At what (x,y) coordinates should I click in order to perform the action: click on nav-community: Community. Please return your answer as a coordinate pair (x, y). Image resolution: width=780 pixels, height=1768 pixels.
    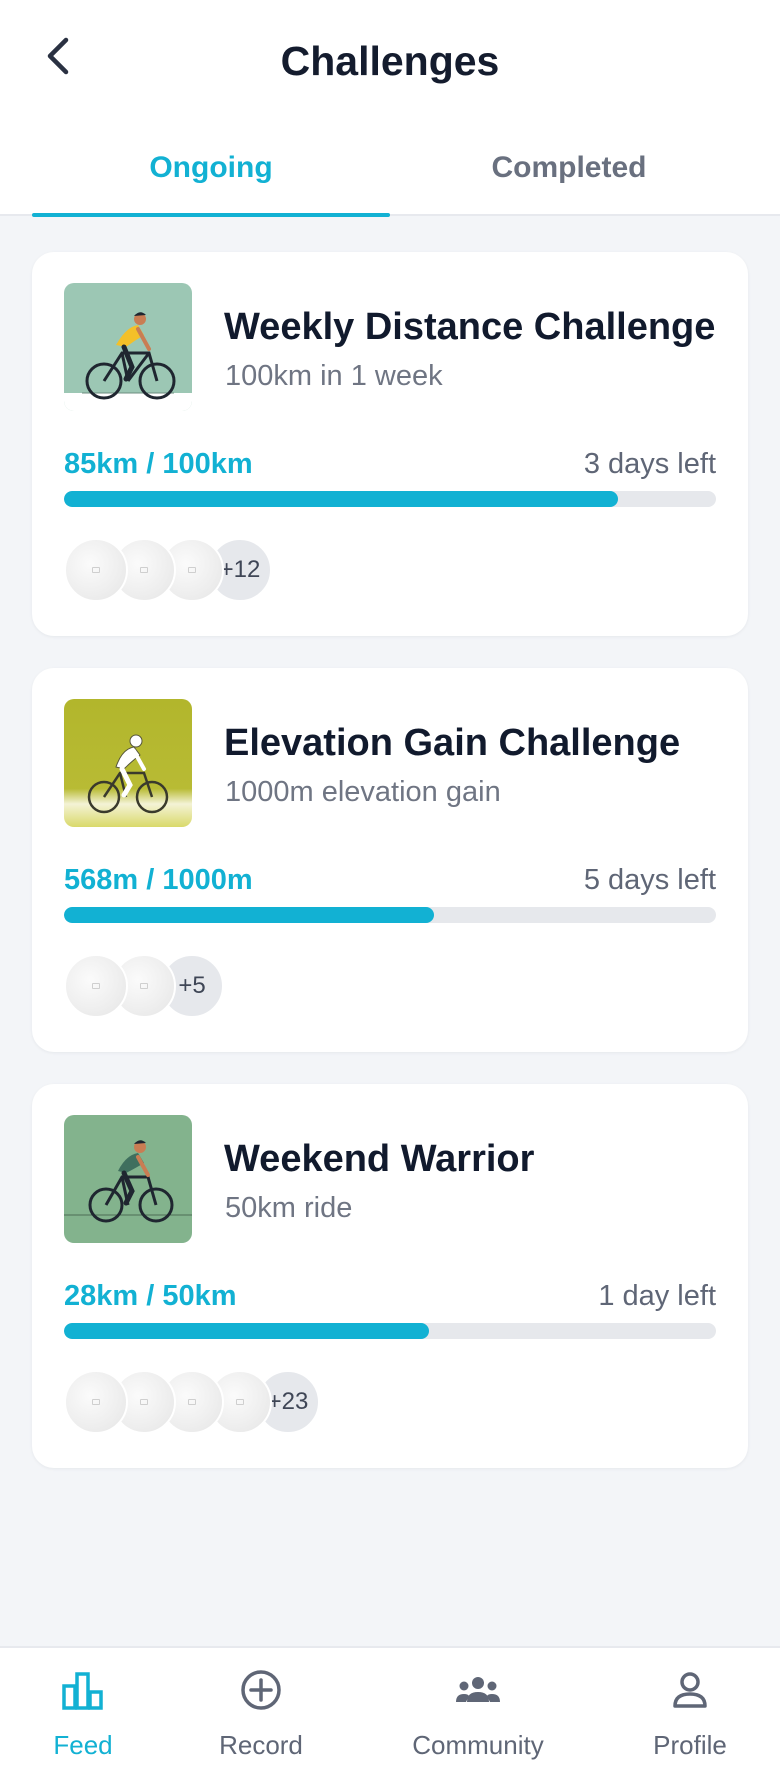
    Looking at the image, I should click on (478, 1708).